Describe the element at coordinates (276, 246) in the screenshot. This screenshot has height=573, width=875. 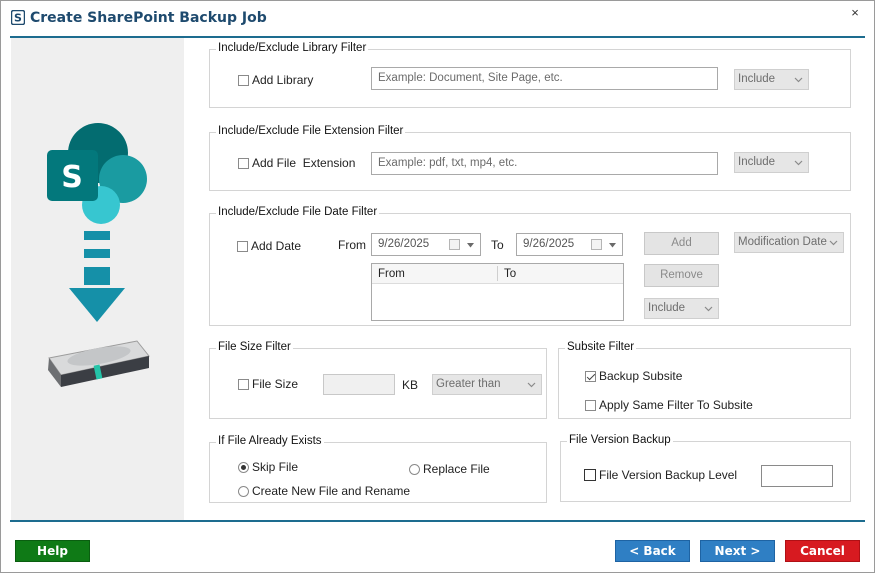
I see `add-date-label: Add Date` at that location.